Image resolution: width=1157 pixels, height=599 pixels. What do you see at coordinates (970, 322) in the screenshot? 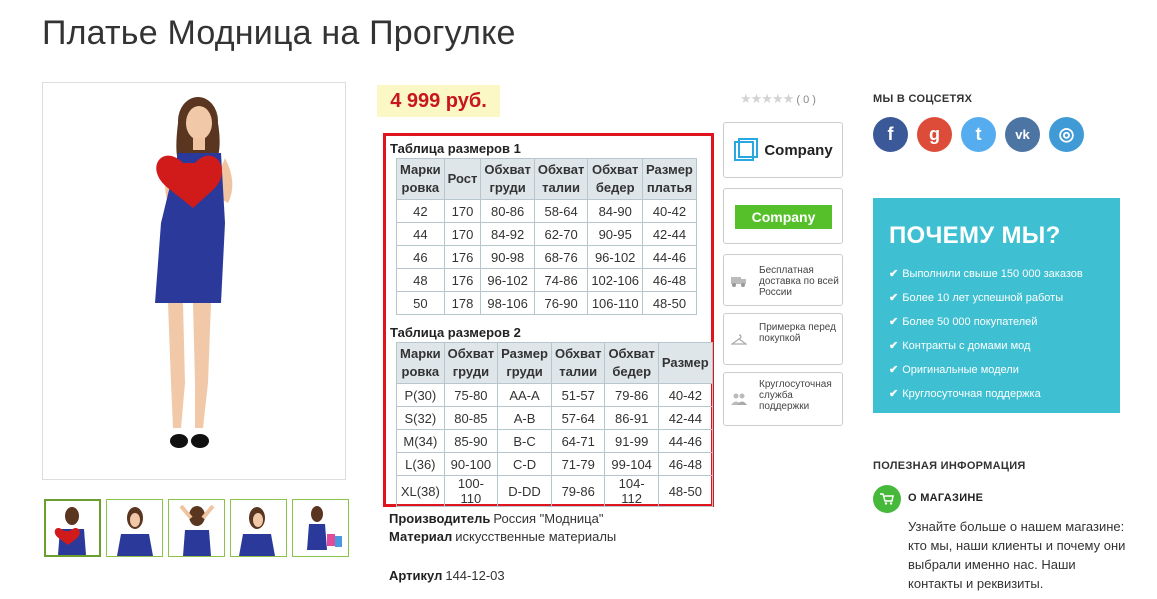
I see `why-us-item-text: Более 50 000 покупателей` at bounding box center [970, 322].